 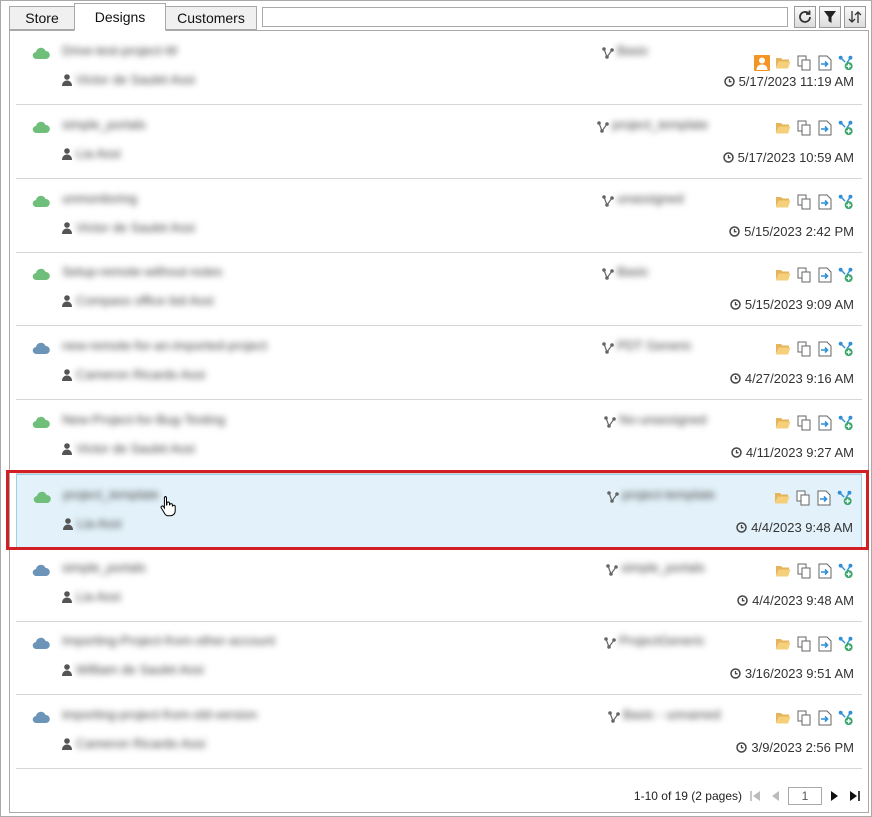 I want to click on design-name: unmonitoring, so click(x=100, y=198).